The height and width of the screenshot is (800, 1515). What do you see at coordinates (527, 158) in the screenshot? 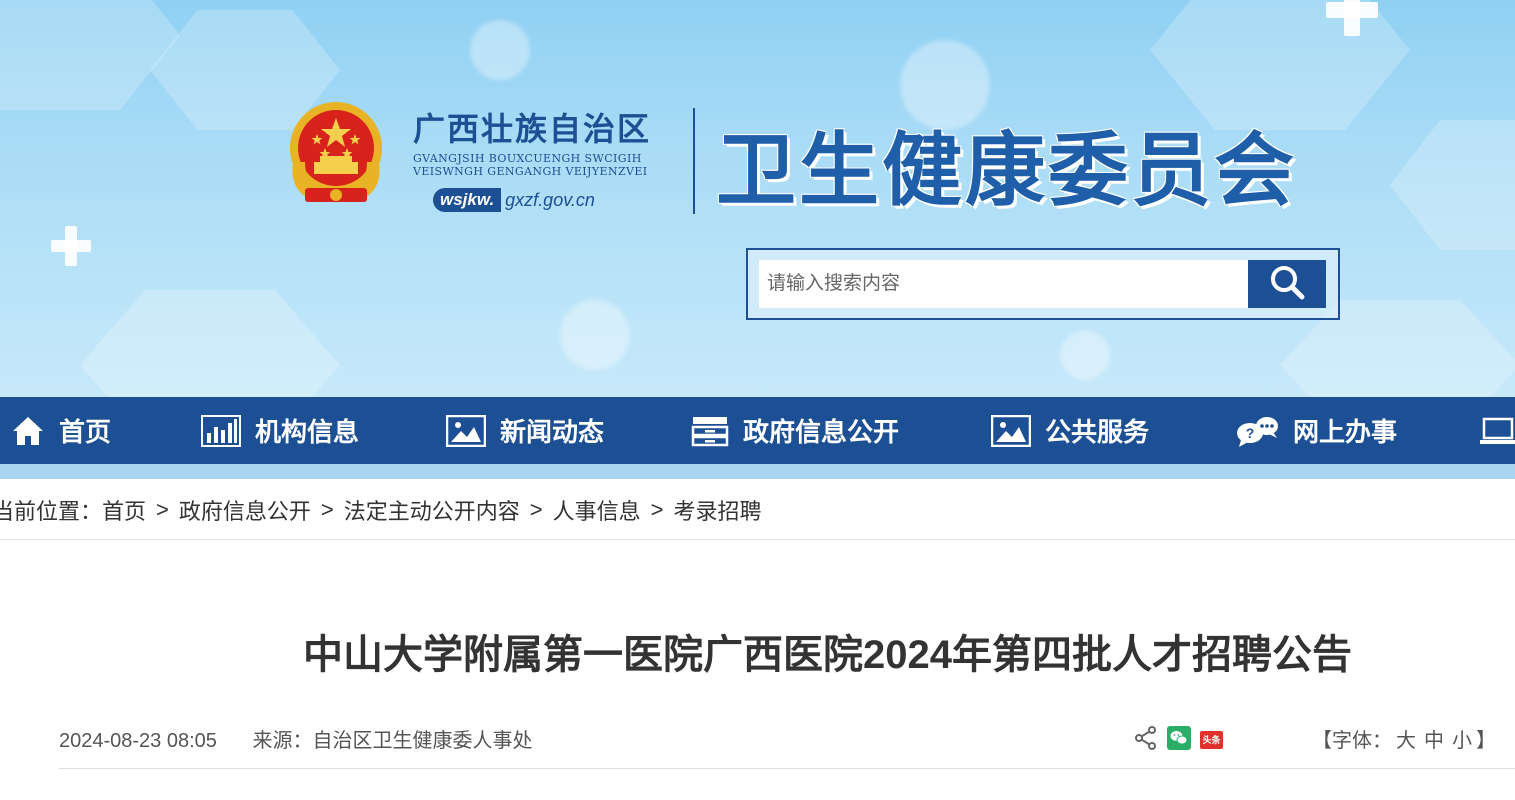
I see `region-zhuang-line: GVANGJSIH BOUXCUENGH SWCIGIH` at bounding box center [527, 158].